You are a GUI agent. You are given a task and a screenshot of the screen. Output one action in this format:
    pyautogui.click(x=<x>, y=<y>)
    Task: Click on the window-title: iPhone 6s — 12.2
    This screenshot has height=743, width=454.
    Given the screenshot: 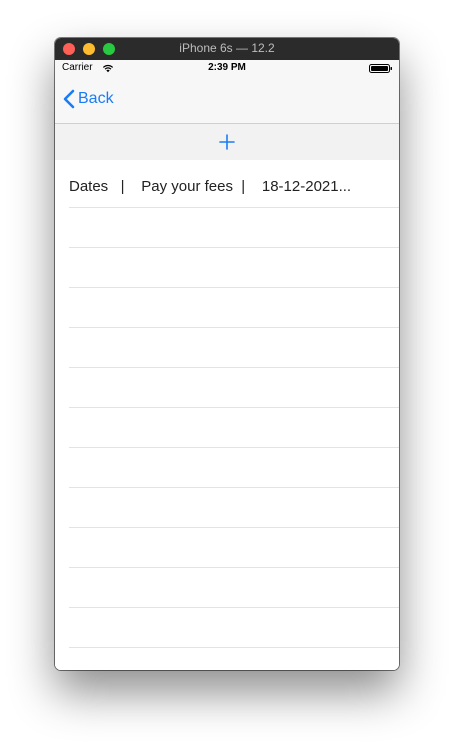 What is the action you would take?
    pyautogui.click(x=227, y=48)
    